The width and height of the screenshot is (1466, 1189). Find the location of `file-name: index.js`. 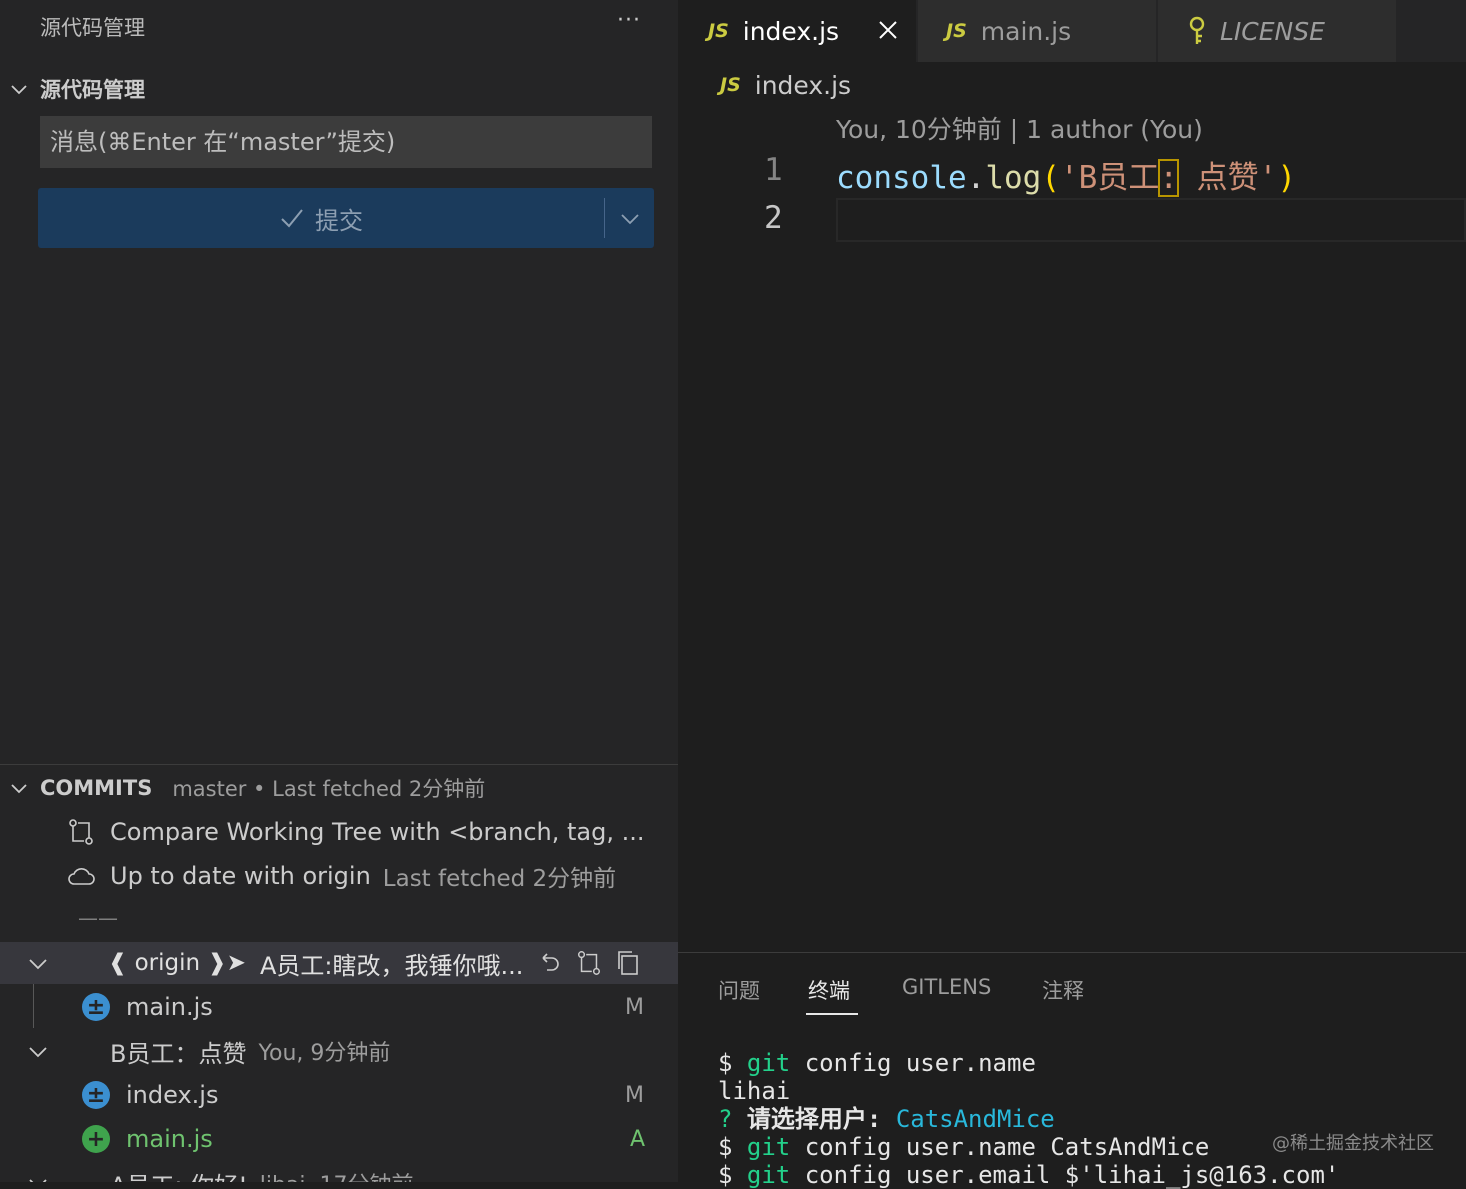

file-name: index.js is located at coordinates (172, 1095).